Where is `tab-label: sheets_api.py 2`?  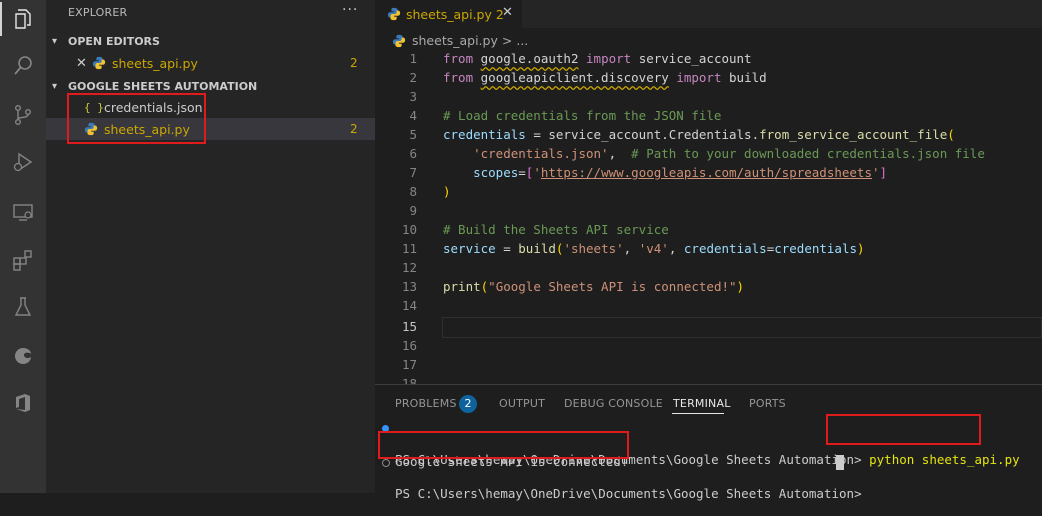 tab-label: sheets_api.py 2 is located at coordinates (455, 14).